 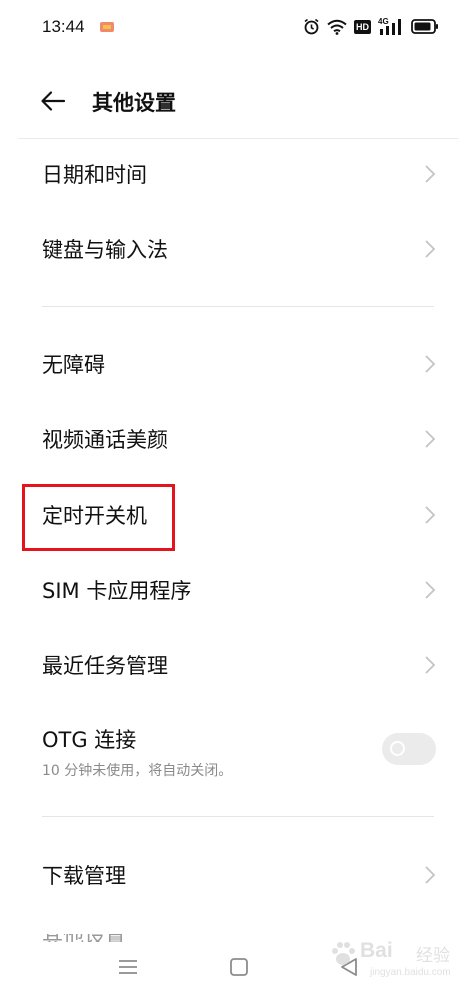 What do you see at coordinates (53, 101) in the screenshot?
I see `arrow-left-icon` at bounding box center [53, 101].